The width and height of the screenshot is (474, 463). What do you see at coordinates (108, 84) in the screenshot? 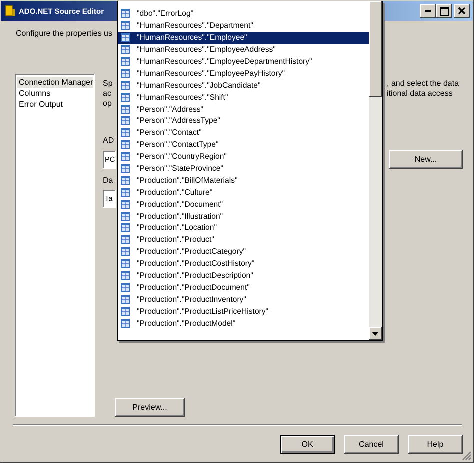
I see `instruction-text: Sp` at bounding box center [108, 84].